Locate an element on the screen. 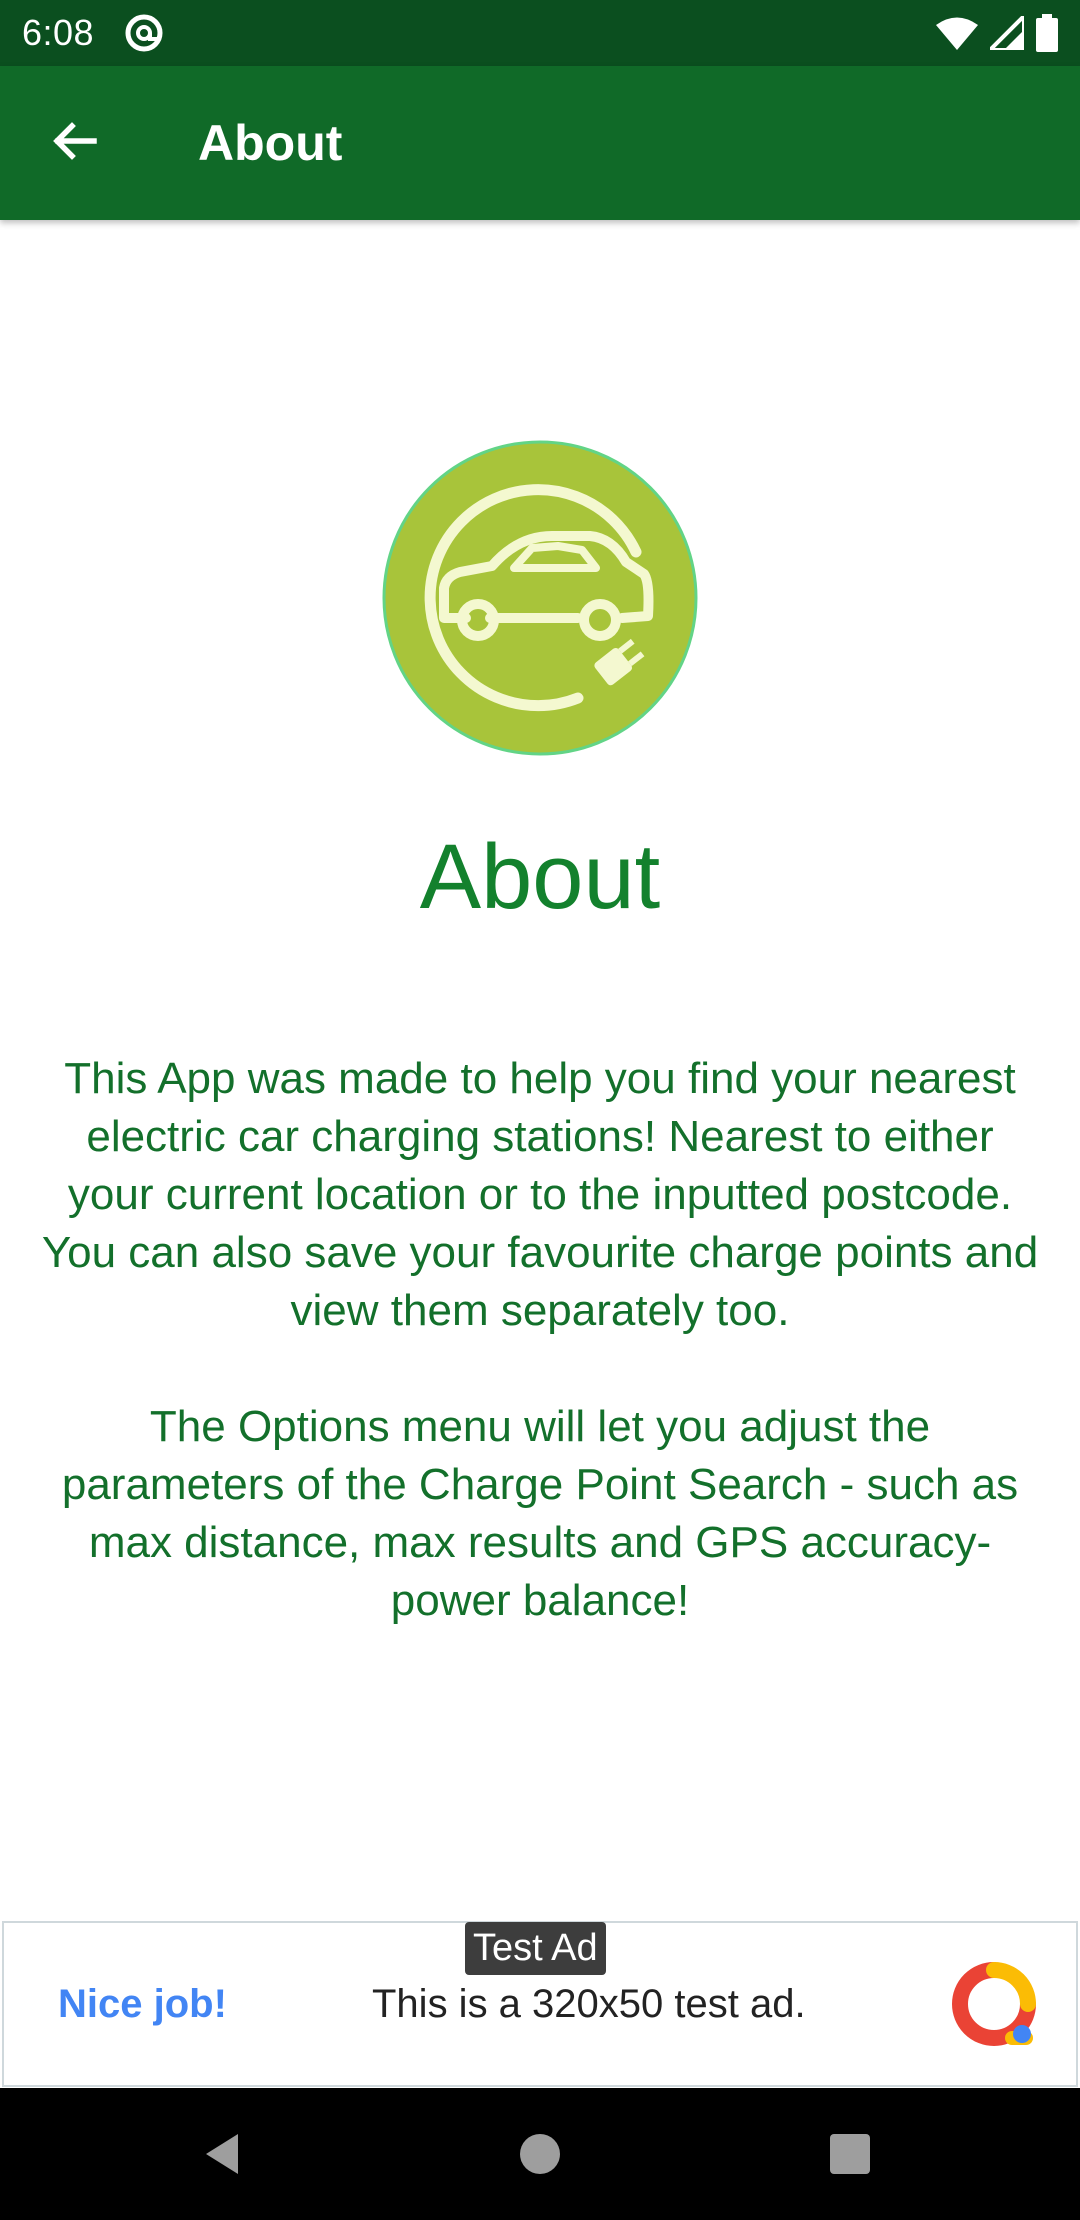 The width and height of the screenshot is (1080, 2220). ad-body-text: This is a 320x50 test ad. is located at coordinates (589, 2004).